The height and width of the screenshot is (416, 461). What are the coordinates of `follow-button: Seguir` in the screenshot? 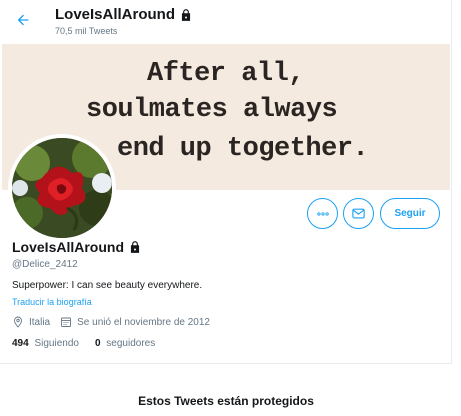 It's located at (410, 213).